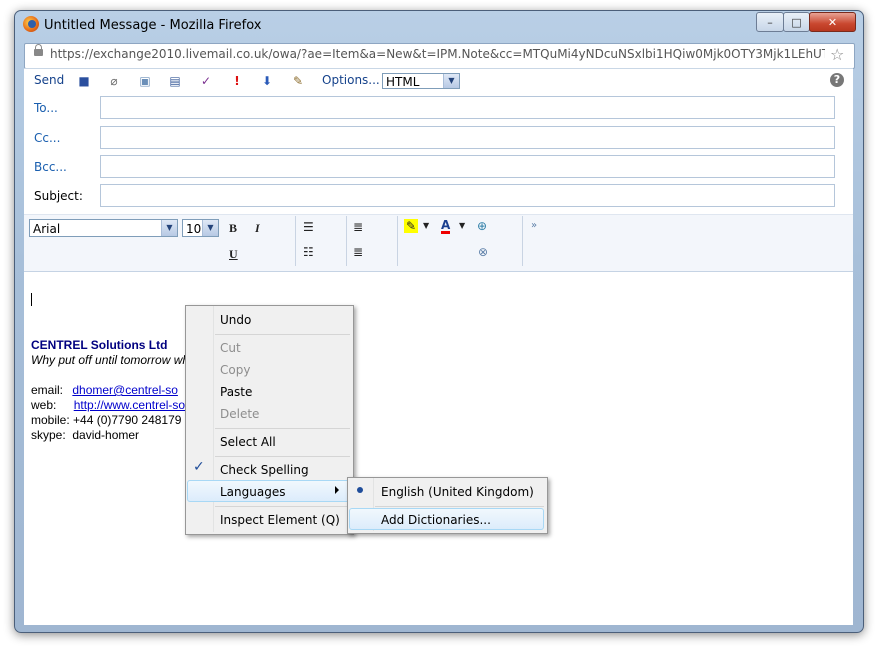 Image resolution: width=885 pixels, height=650 pixels. What do you see at coordinates (31, 299) in the screenshot?
I see `text-caret` at bounding box center [31, 299].